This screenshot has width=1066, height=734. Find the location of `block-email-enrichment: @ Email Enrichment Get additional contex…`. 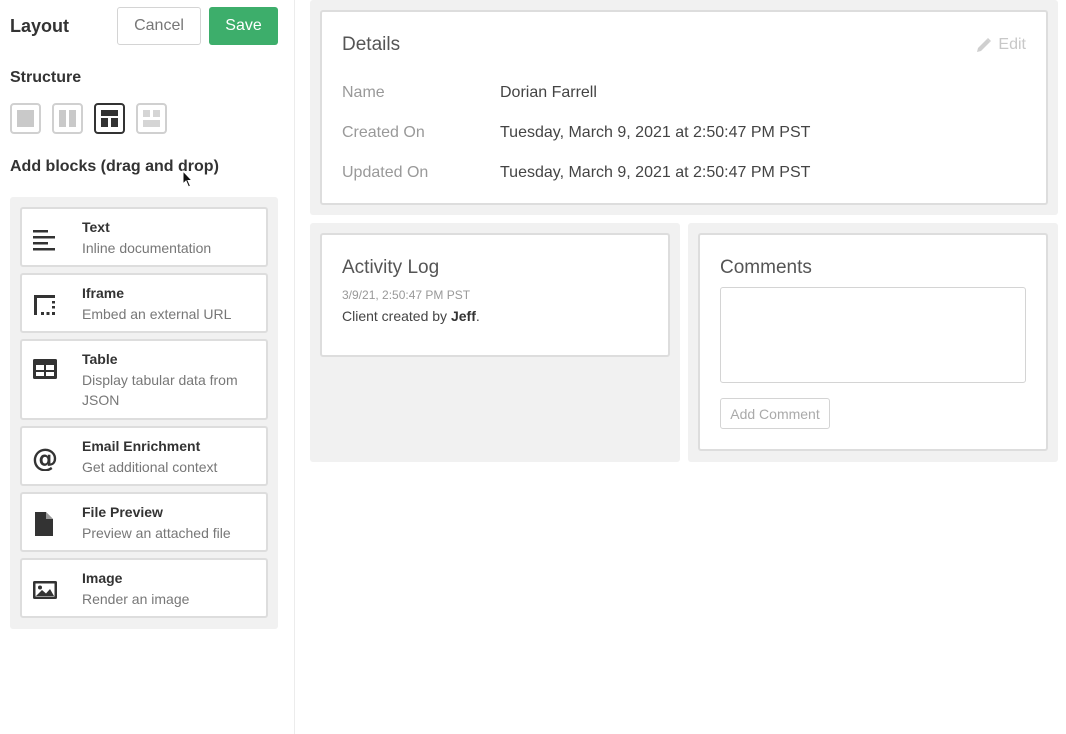

block-email-enrichment: @ Email Enrichment Get additional contex… is located at coordinates (144, 456).